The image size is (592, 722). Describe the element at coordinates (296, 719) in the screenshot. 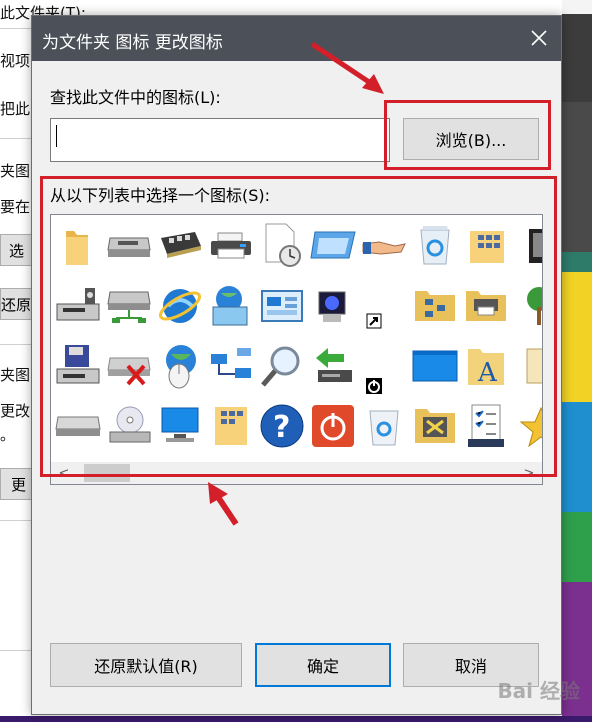

I see `taskbar-edge` at that location.